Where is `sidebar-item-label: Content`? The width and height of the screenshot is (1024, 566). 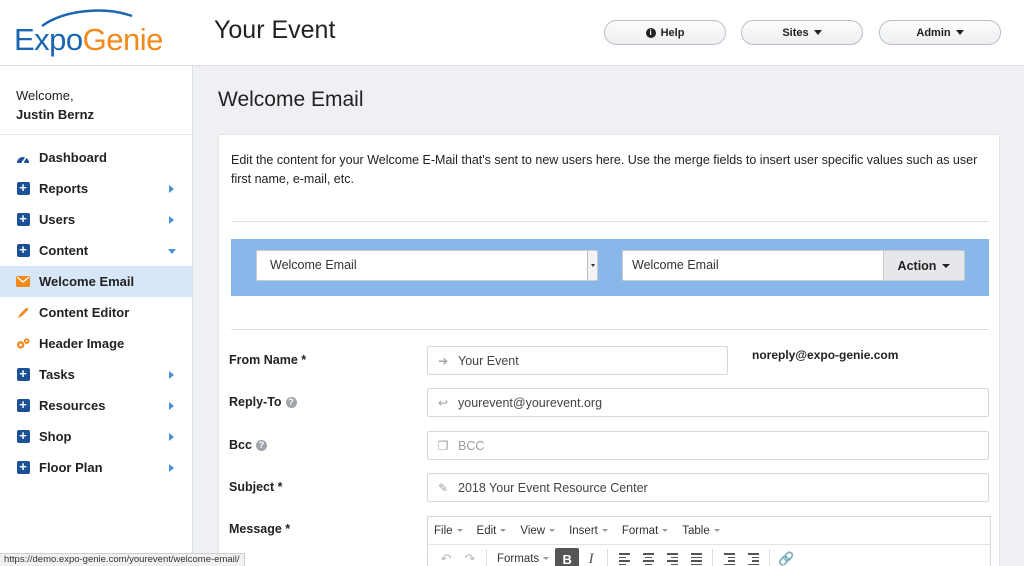
sidebar-item-label: Content is located at coordinates (64, 250).